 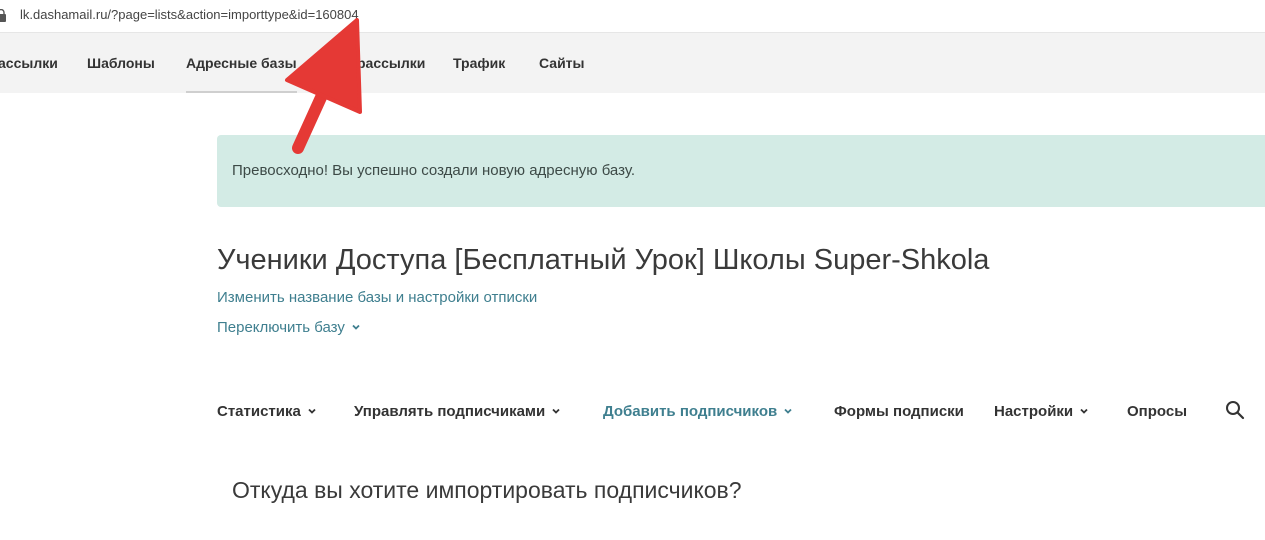 I want to click on lock-icon, so click(x=3, y=15).